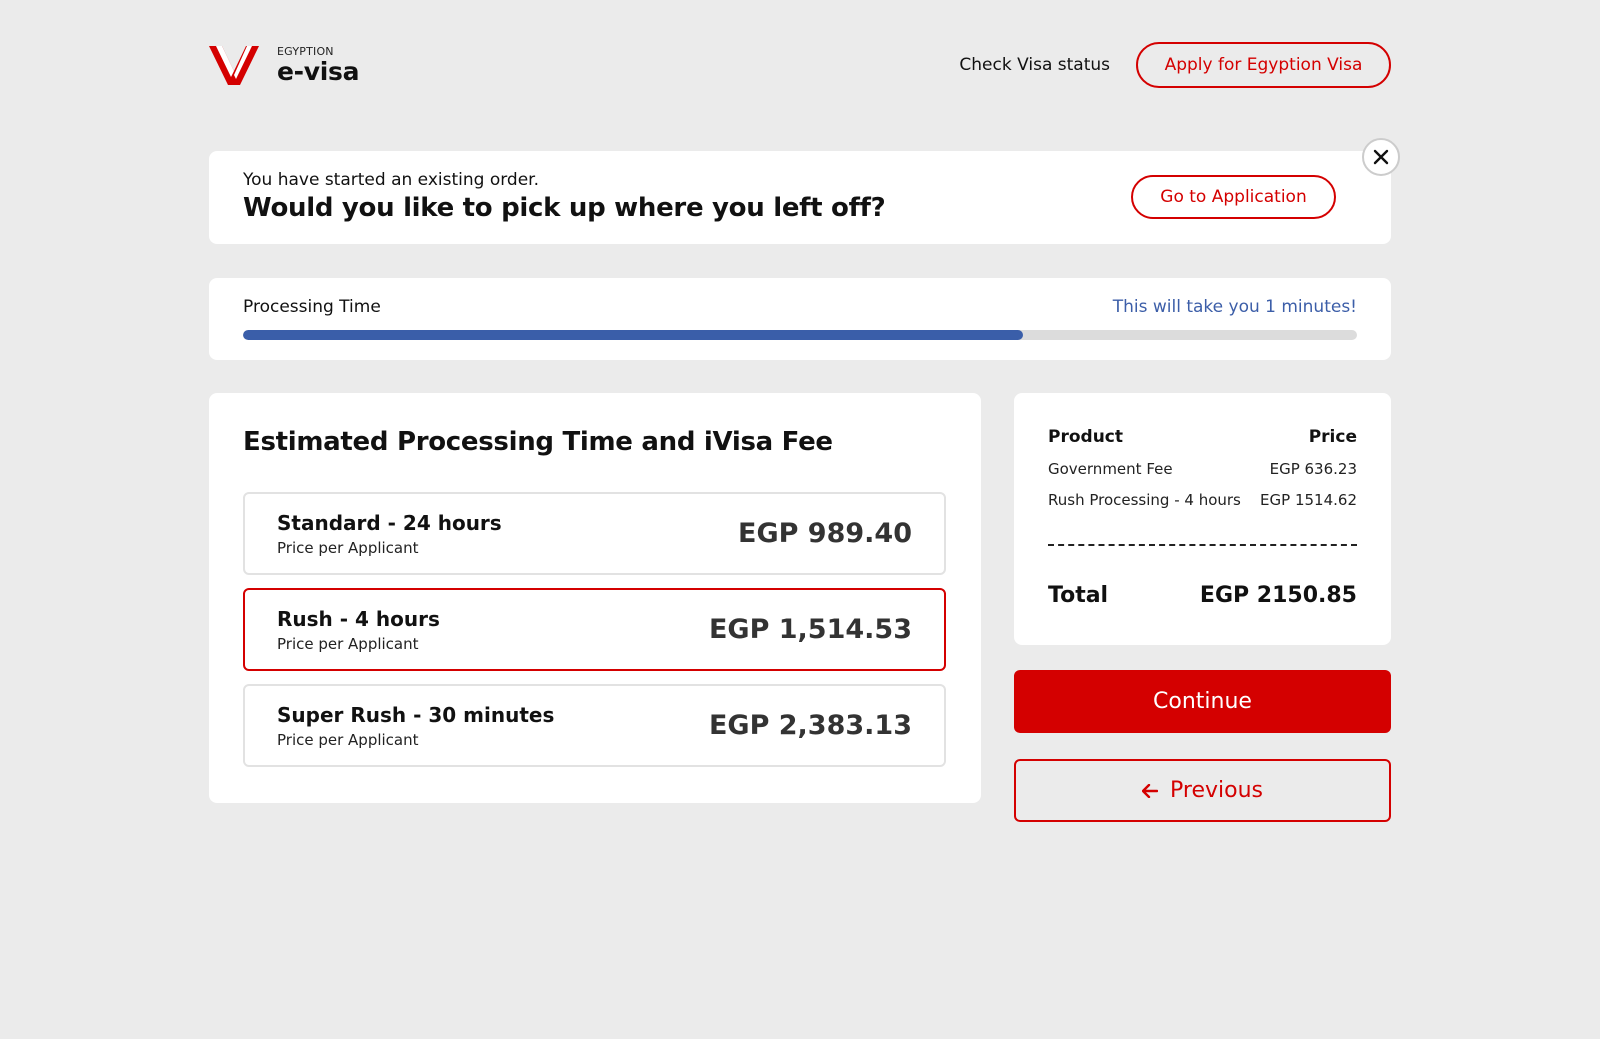  Describe the element at coordinates (538, 442) in the screenshot. I see `fee-options-title: Estimated Processing Time and iVisa Fee` at that location.